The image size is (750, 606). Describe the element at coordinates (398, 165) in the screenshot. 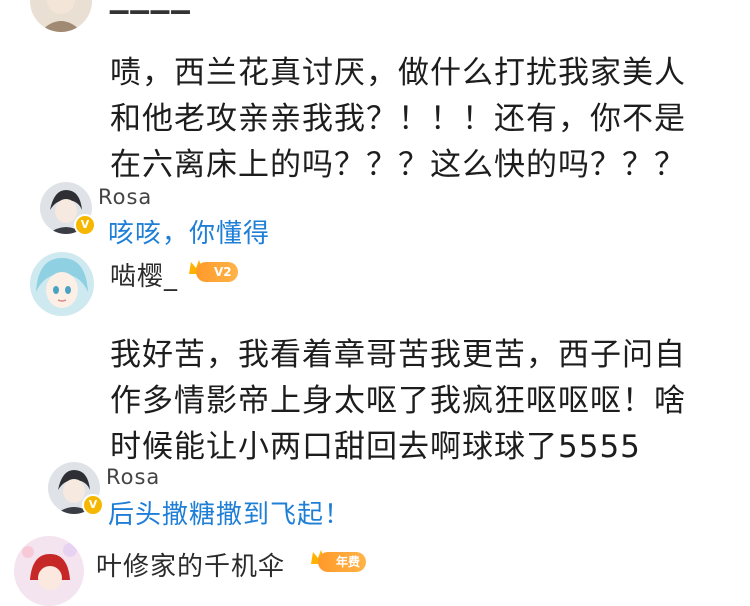

I see `comment-line: 在六离床上的吗？？？这么快的吗？？？` at that location.